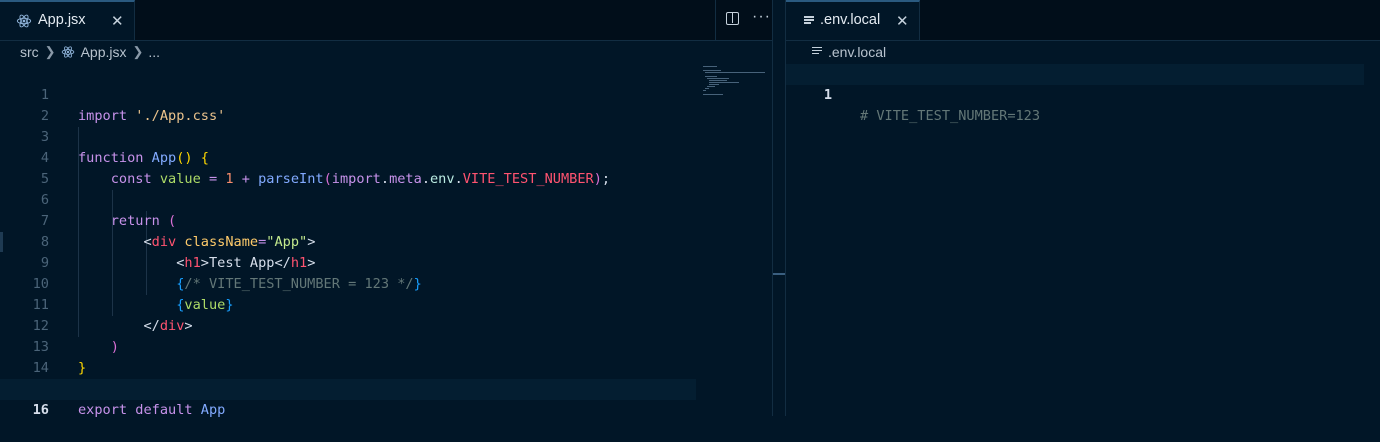  I want to click on tab-label: .env.local, so click(850, 20).